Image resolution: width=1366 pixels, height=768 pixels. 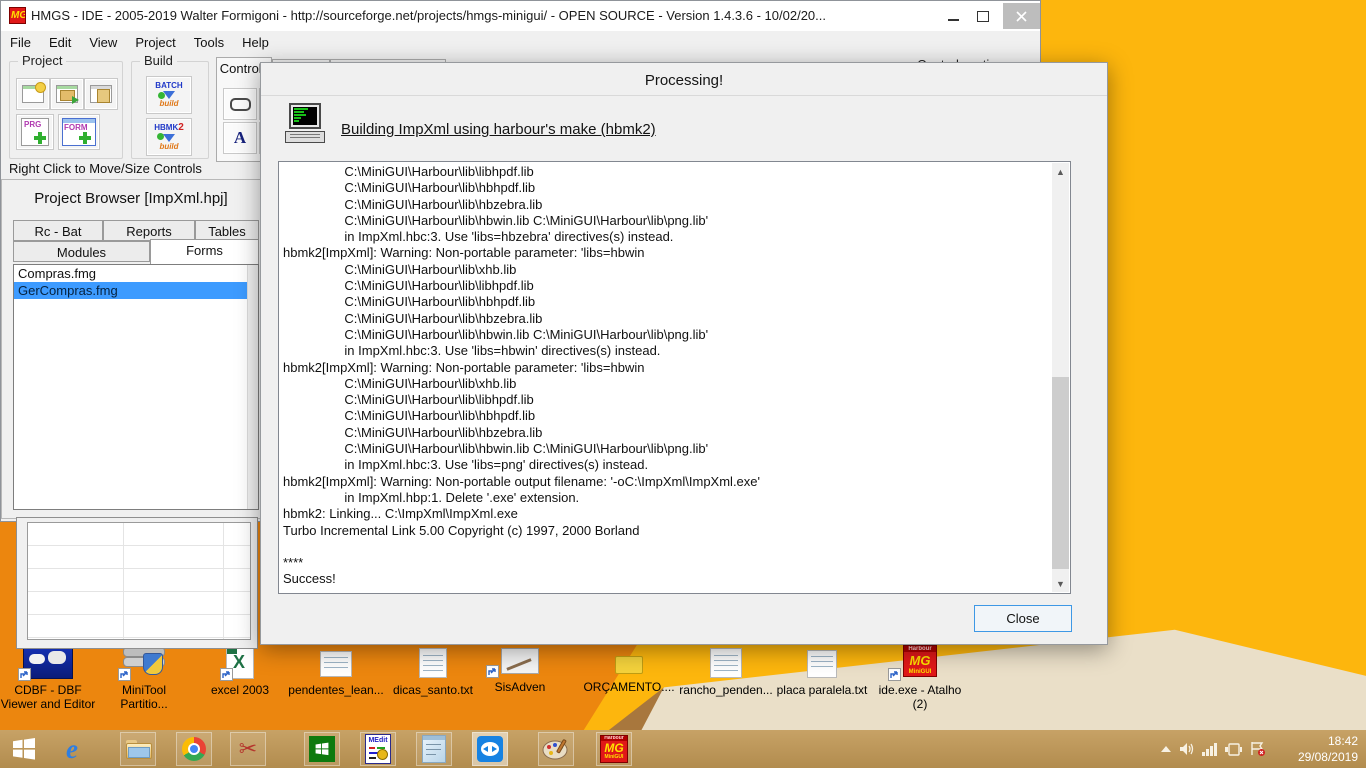 I want to click on hmg-icon: Harbour MG MiniGUI, so click(x=614, y=749).